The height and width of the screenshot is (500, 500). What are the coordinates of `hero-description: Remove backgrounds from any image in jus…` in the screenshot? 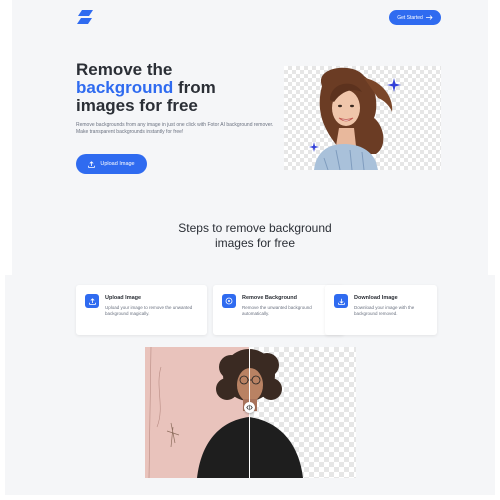 It's located at (176, 129).